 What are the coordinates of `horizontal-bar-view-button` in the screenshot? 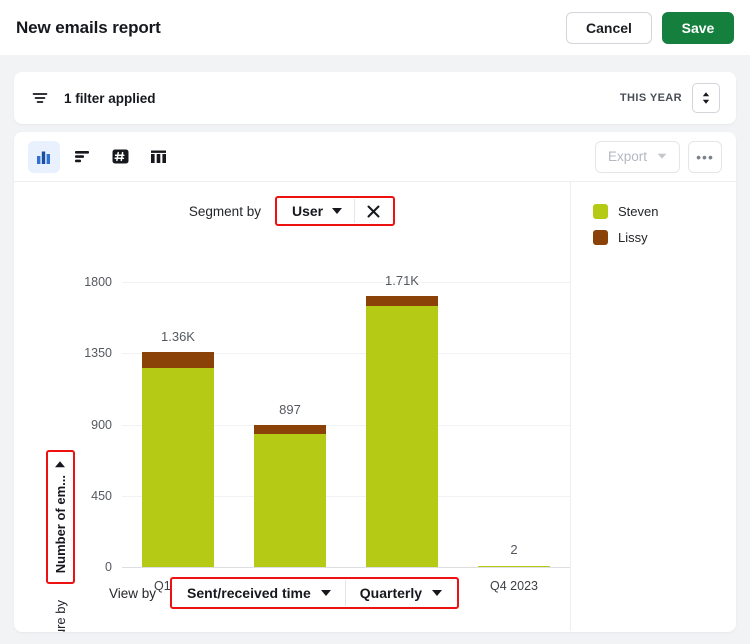 It's located at (82, 157).